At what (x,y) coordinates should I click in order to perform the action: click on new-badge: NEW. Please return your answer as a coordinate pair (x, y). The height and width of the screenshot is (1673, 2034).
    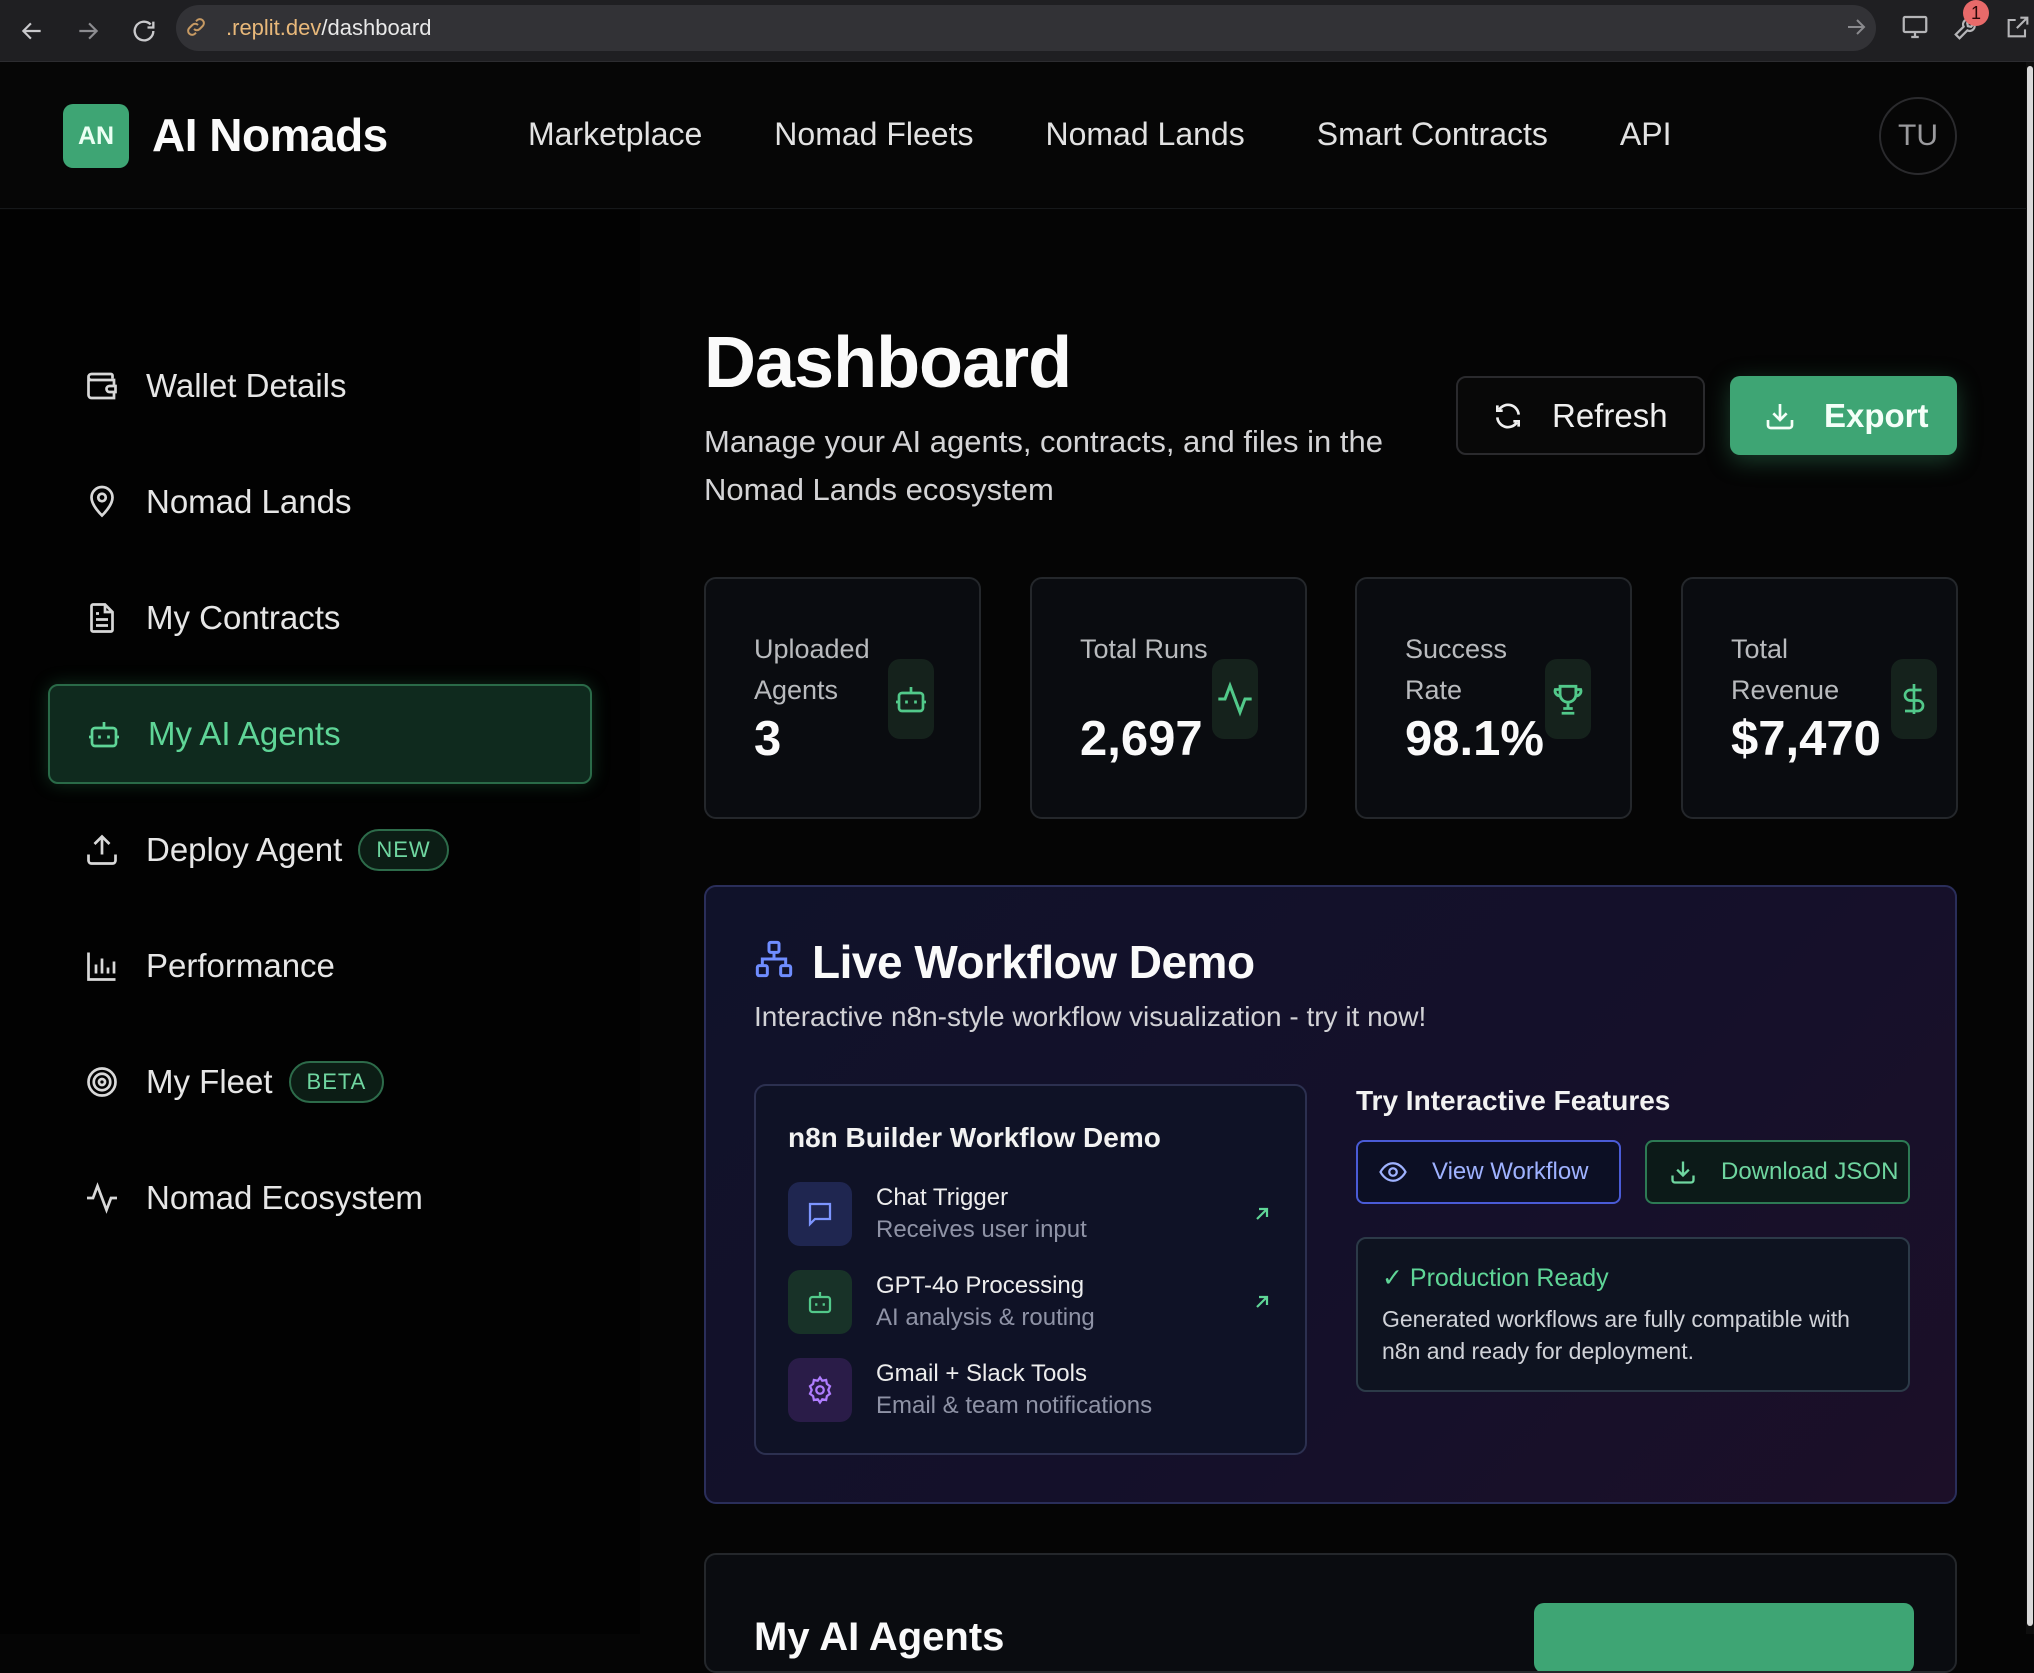
    Looking at the image, I should click on (403, 850).